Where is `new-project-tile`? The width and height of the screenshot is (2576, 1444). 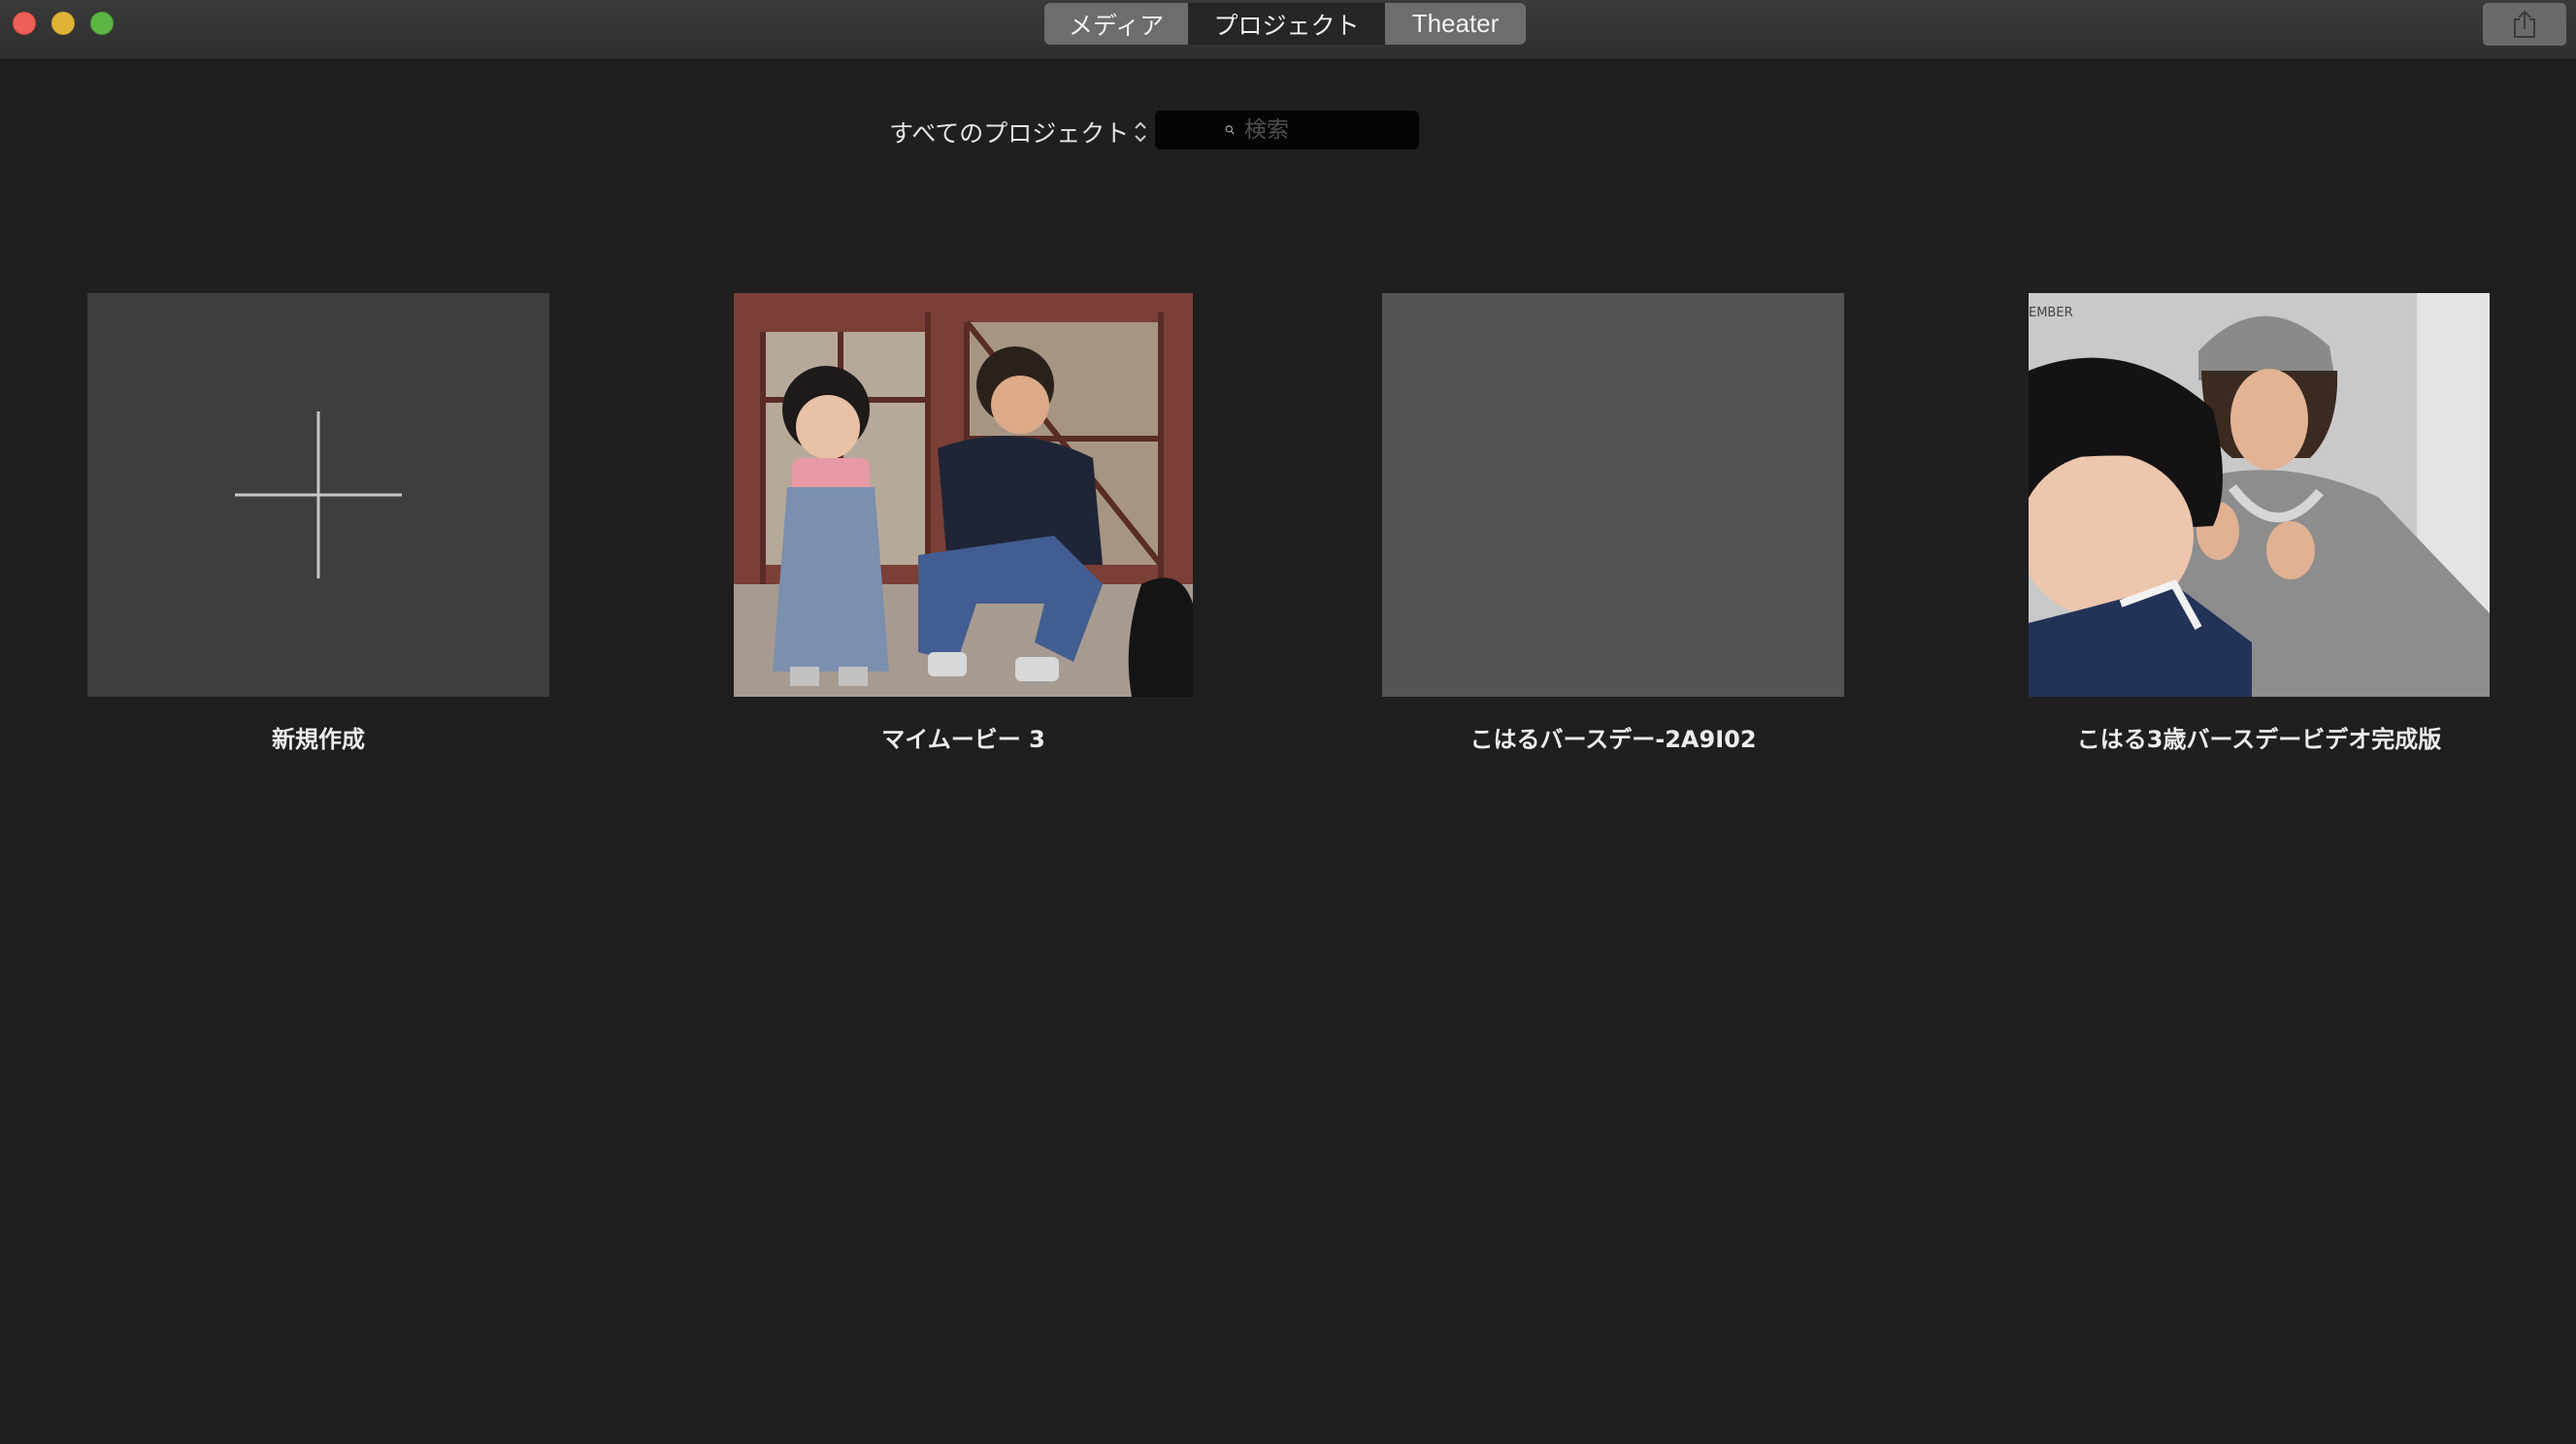 new-project-tile is located at coordinates (318, 495).